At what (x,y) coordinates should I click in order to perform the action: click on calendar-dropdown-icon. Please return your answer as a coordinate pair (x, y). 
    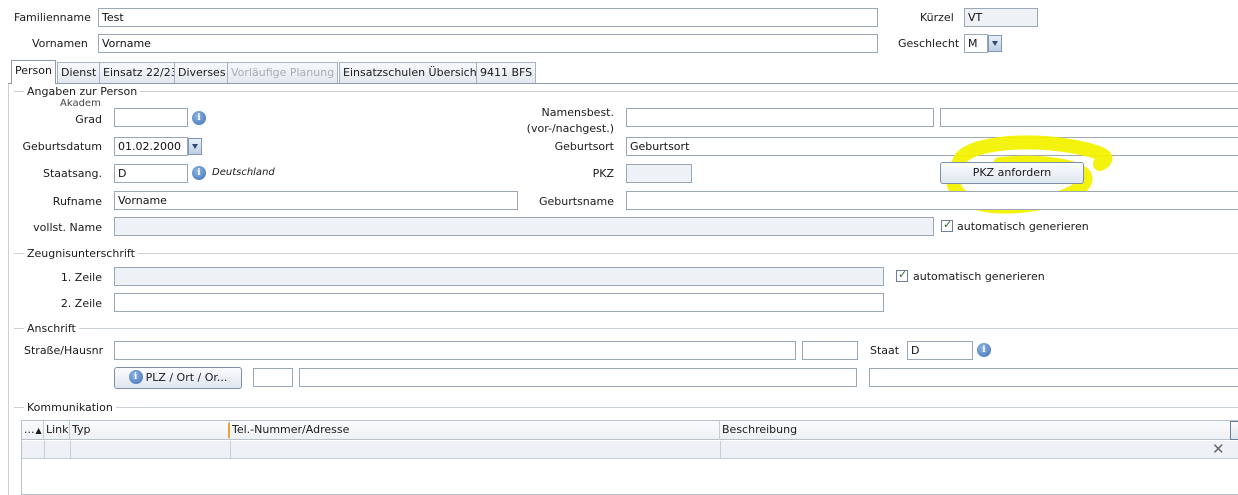
    Looking at the image, I should click on (195, 146).